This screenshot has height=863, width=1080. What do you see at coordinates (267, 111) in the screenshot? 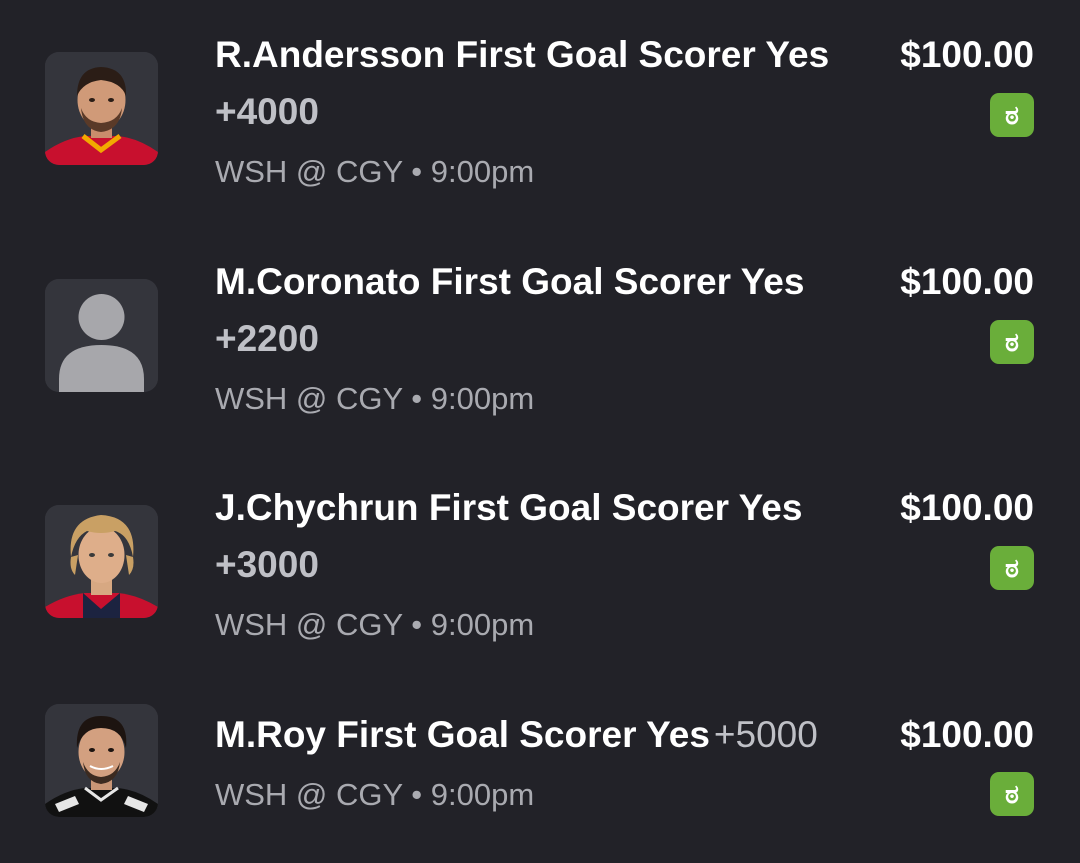
I see `bet-odds: +4000` at bounding box center [267, 111].